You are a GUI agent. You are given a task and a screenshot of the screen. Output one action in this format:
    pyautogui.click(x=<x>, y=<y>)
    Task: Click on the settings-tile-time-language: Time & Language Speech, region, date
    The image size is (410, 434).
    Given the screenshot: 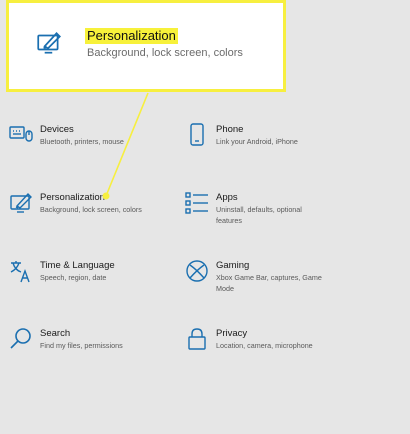 What is the action you would take?
    pyautogui.click(x=61, y=271)
    